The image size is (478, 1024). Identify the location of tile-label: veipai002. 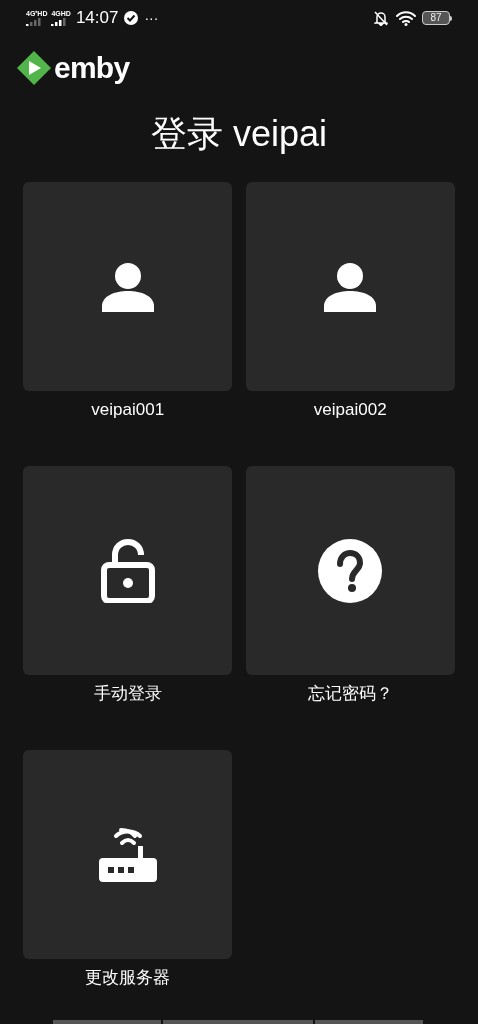
(350, 410).